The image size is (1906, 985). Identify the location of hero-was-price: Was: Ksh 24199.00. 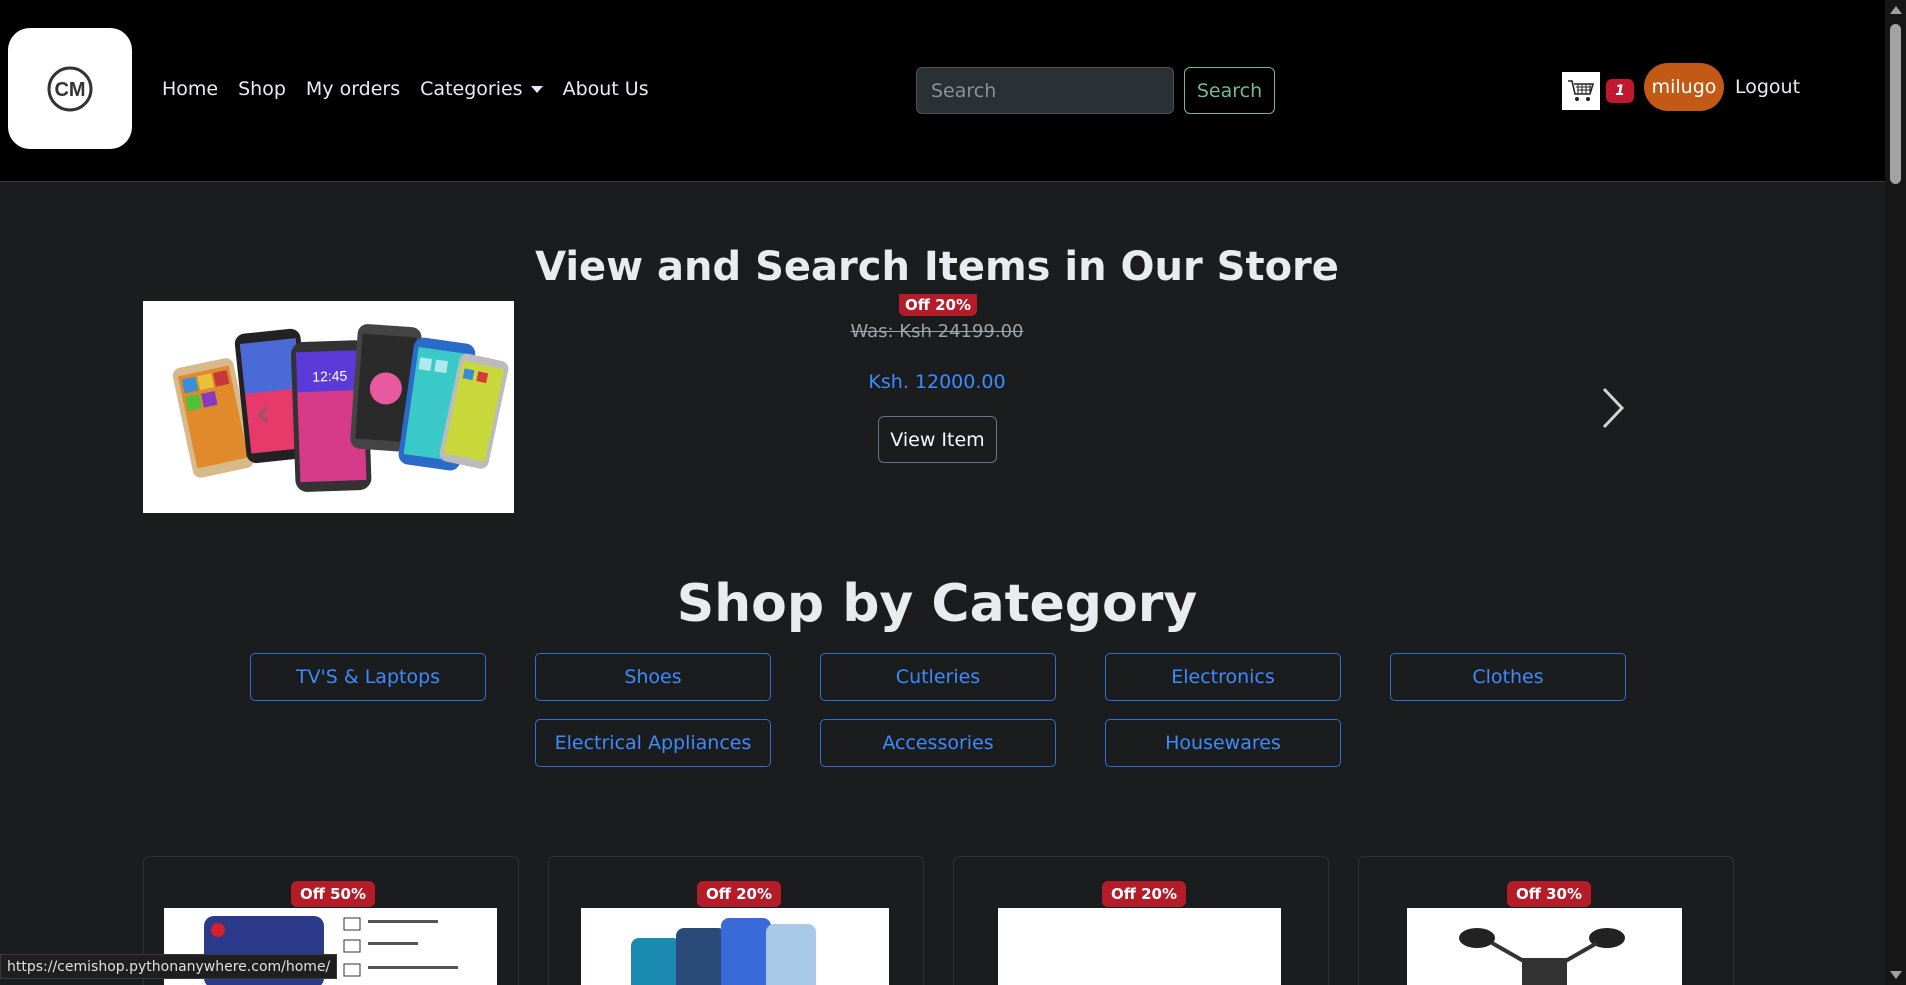
(937, 331).